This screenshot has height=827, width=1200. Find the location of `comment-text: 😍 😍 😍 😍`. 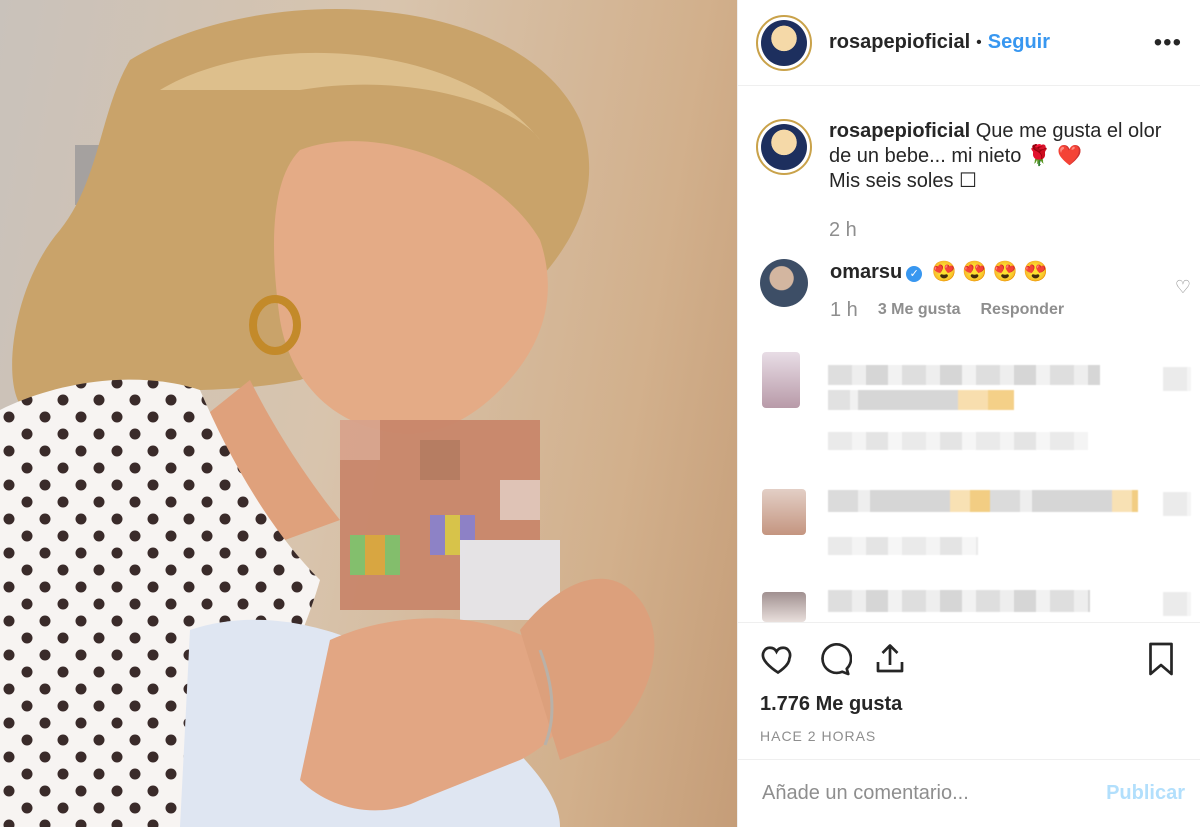

comment-text: 😍 😍 😍 😍 is located at coordinates (990, 272).